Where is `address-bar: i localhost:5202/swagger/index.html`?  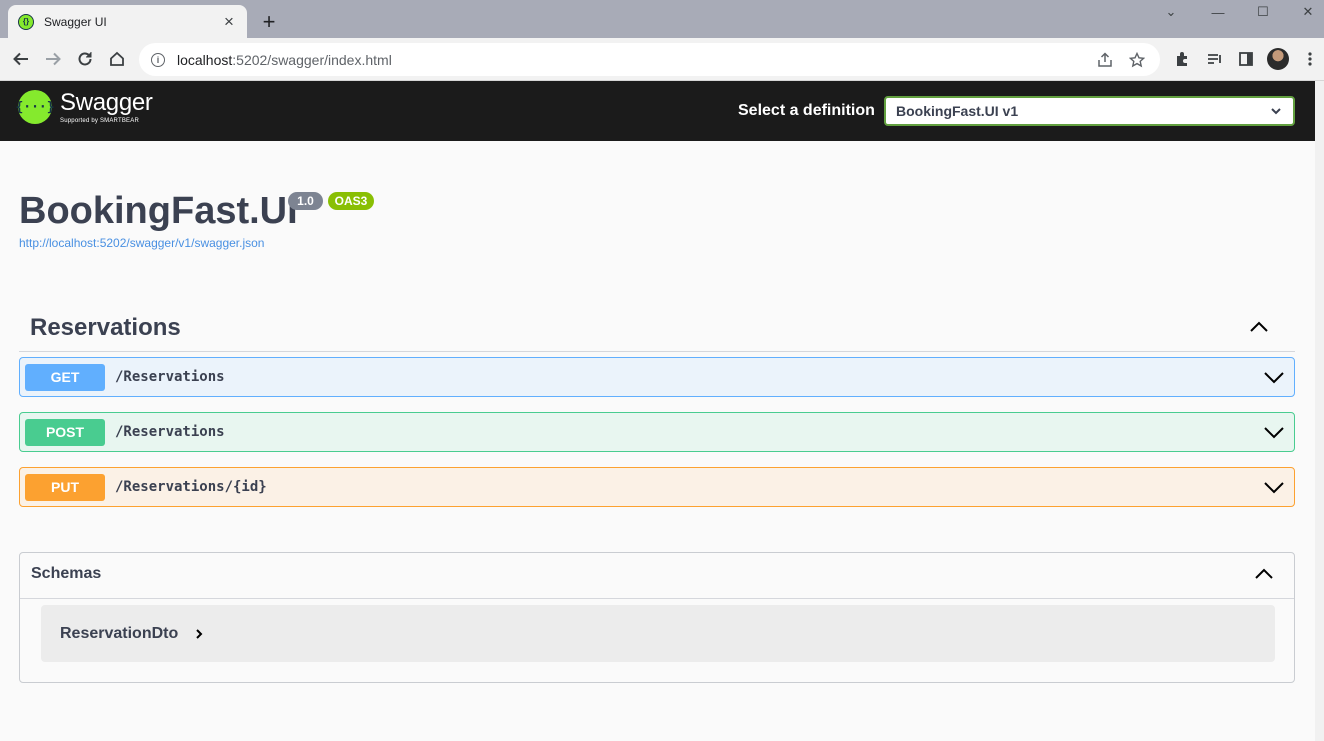 address-bar: i localhost:5202/swagger/index.html is located at coordinates (649, 59).